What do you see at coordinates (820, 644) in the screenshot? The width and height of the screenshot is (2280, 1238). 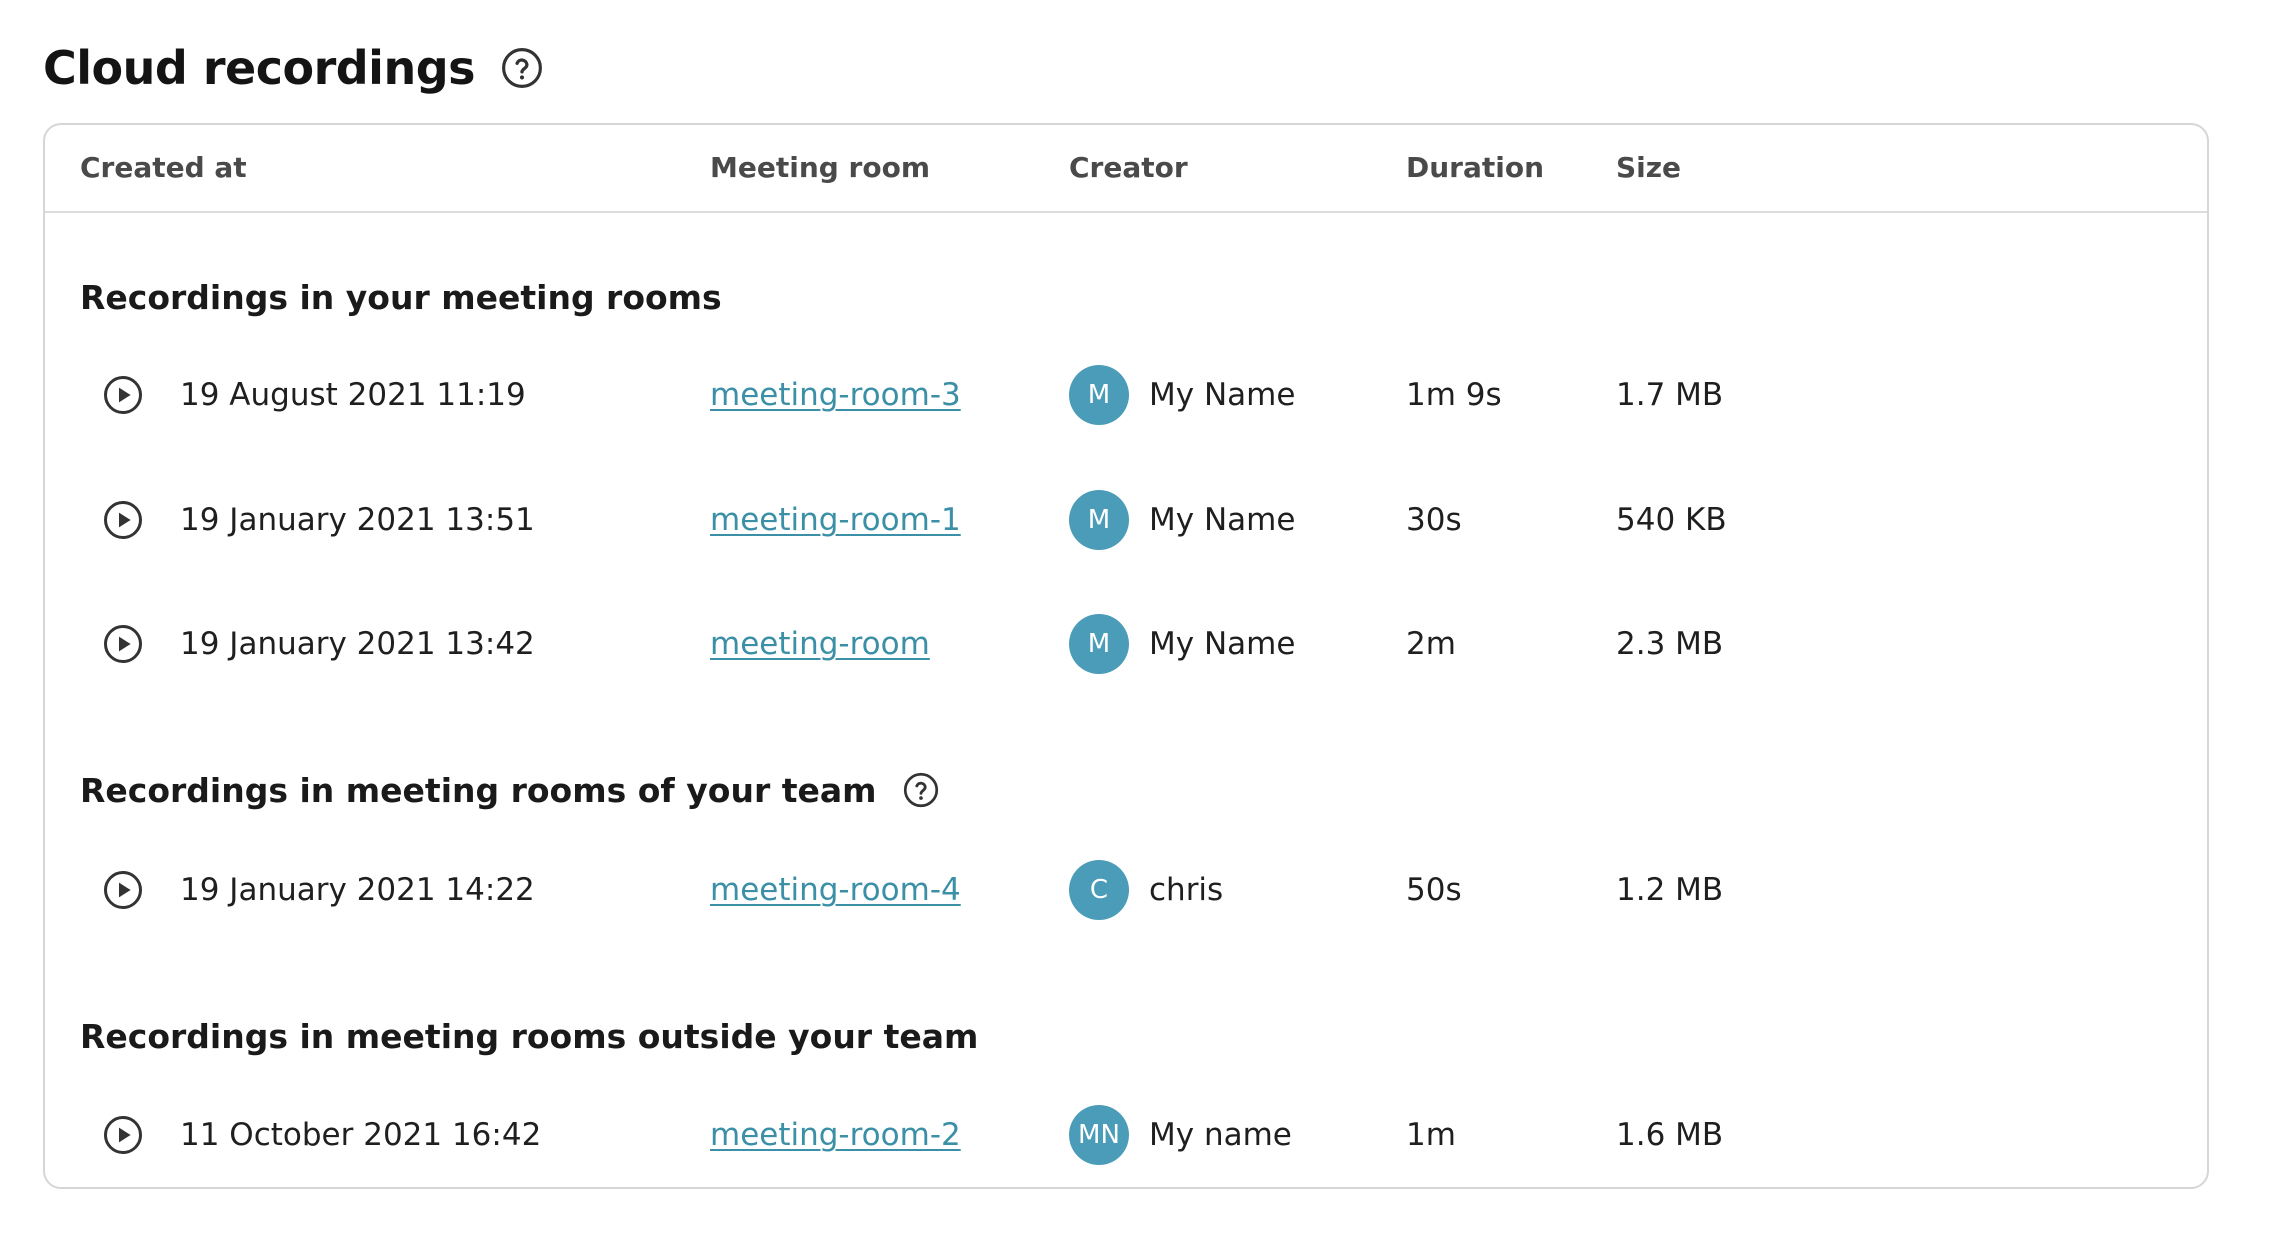 I see `meeting-room-link: meeting-room` at bounding box center [820, 644].